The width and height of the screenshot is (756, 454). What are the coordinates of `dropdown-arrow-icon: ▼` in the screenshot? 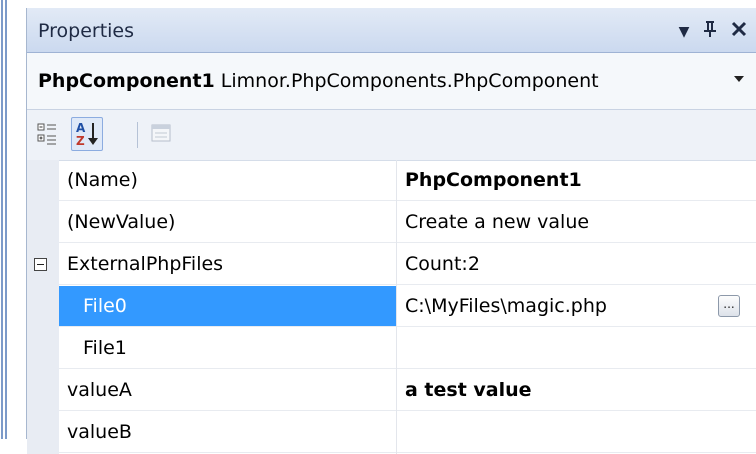 It's located at (684, 32).